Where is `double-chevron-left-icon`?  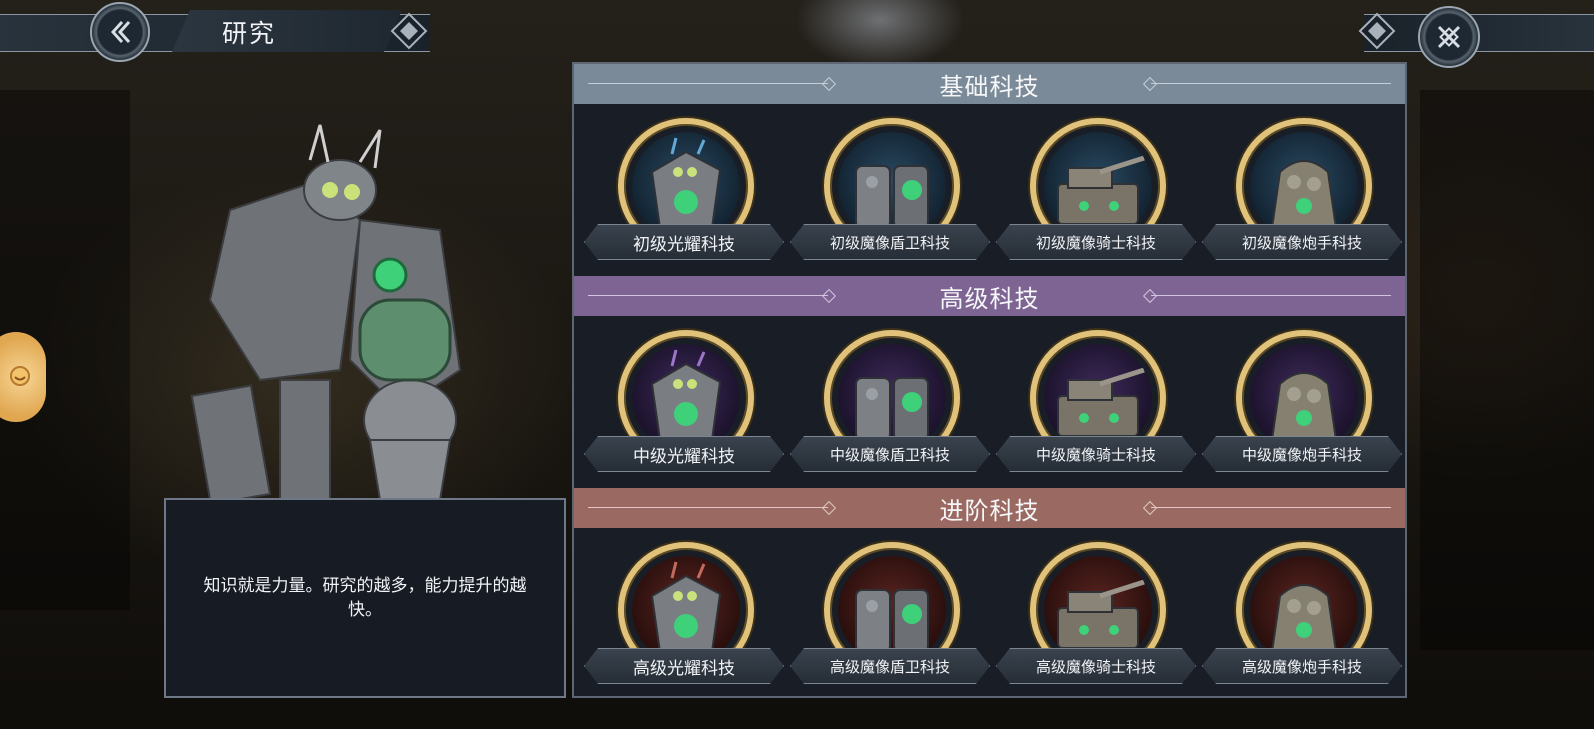 double-chevron-left-icon is located at coordinates (120, 32).